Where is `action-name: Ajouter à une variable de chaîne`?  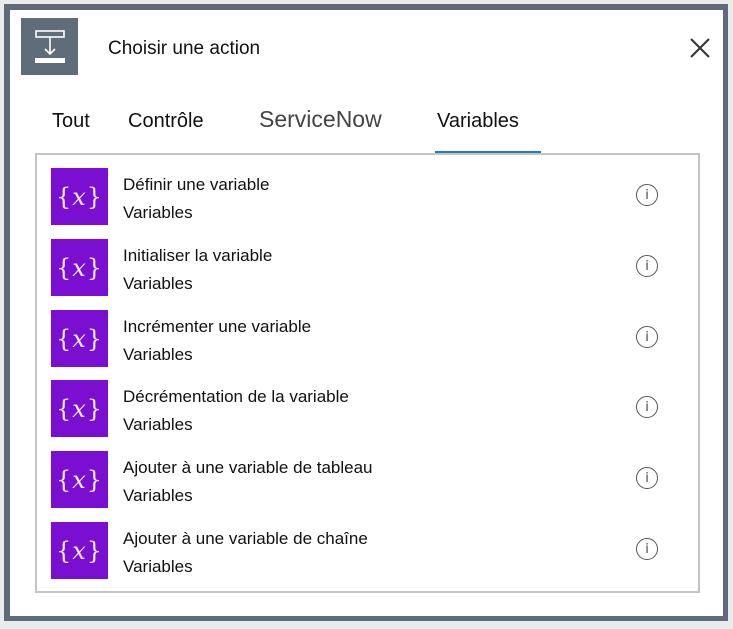 action-name: Ajouter à une variable de chaîne is located at coordinates (245, 538).